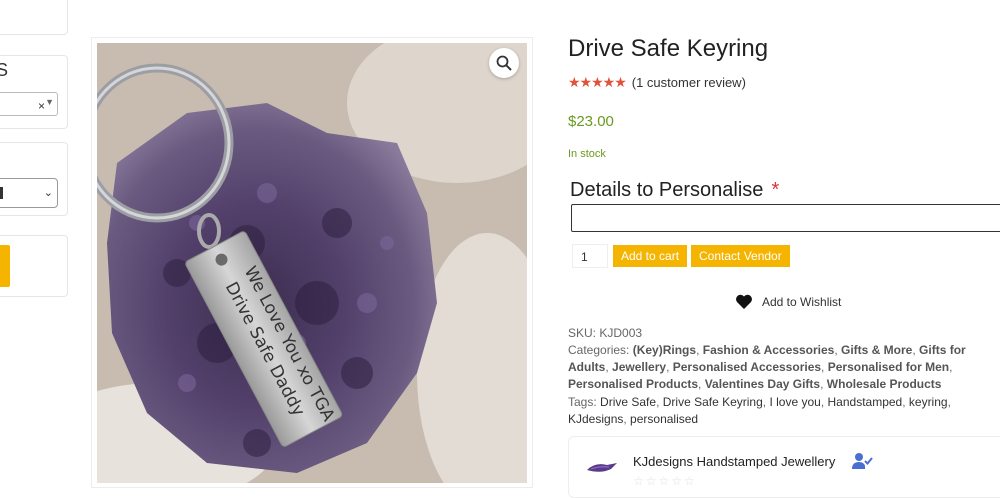 This screenshot has height=498, width=1000. What do you see at coordinates (664, 419) in the screenshot?
I see `tag-link: personalised` at bounding box center [664, 419].